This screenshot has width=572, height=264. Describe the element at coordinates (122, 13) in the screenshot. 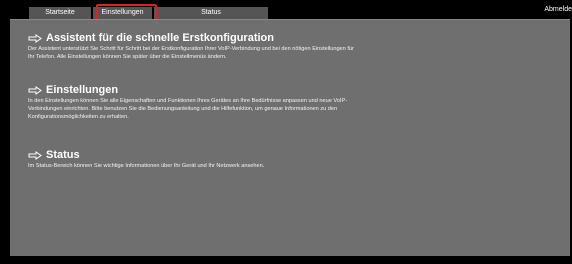

I see `tab-einstellungen: Einstellungen` at that location.